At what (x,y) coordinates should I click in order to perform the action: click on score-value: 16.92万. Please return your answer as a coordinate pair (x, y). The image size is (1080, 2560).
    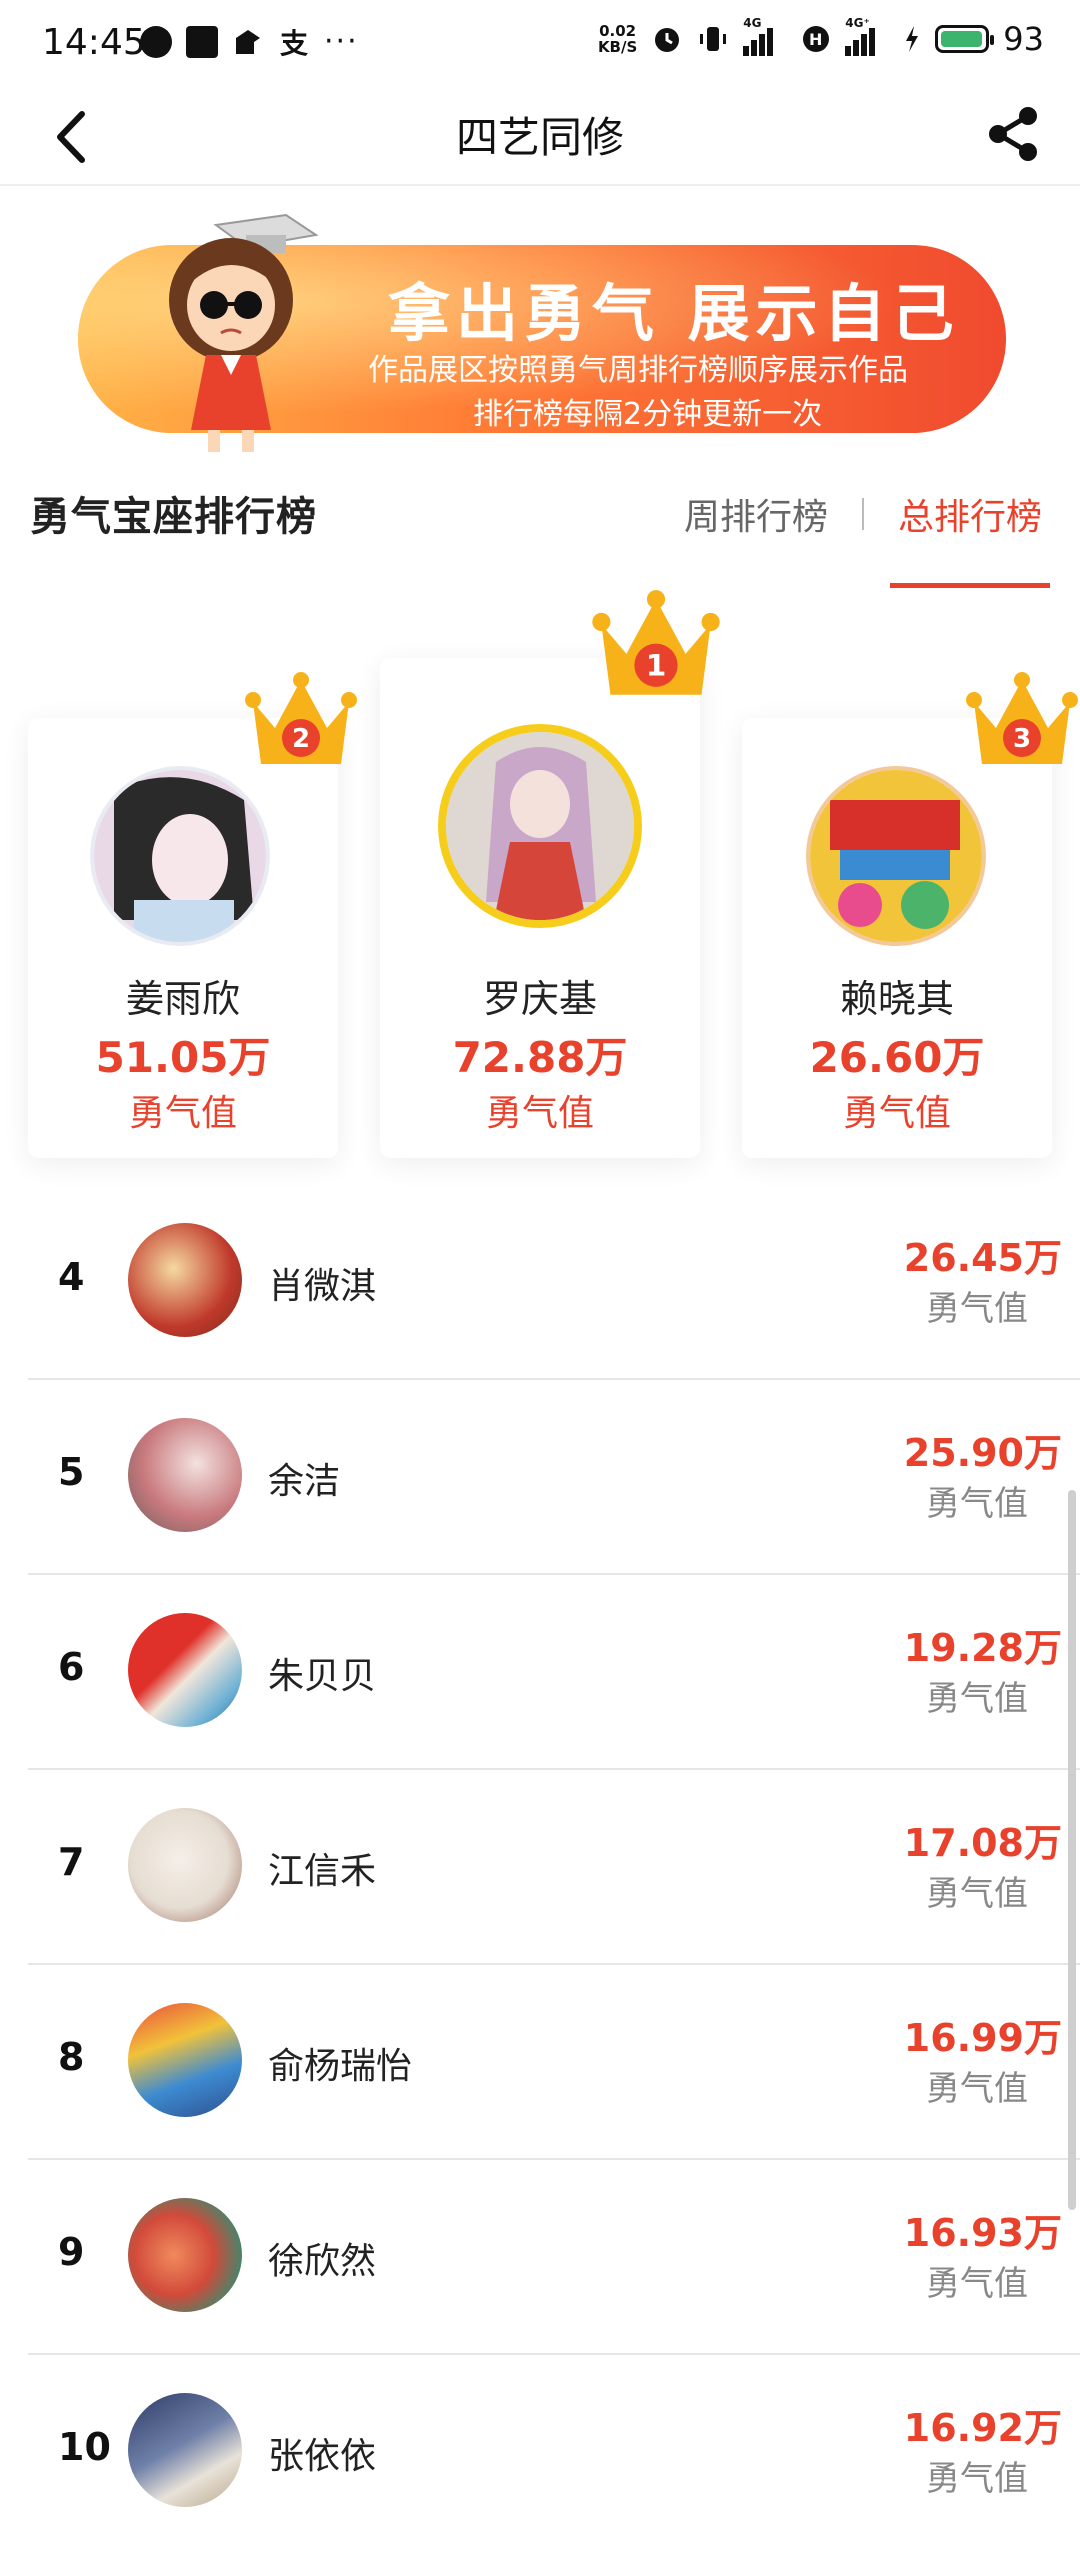
    Looking at the image, I should click on (982, 2428).